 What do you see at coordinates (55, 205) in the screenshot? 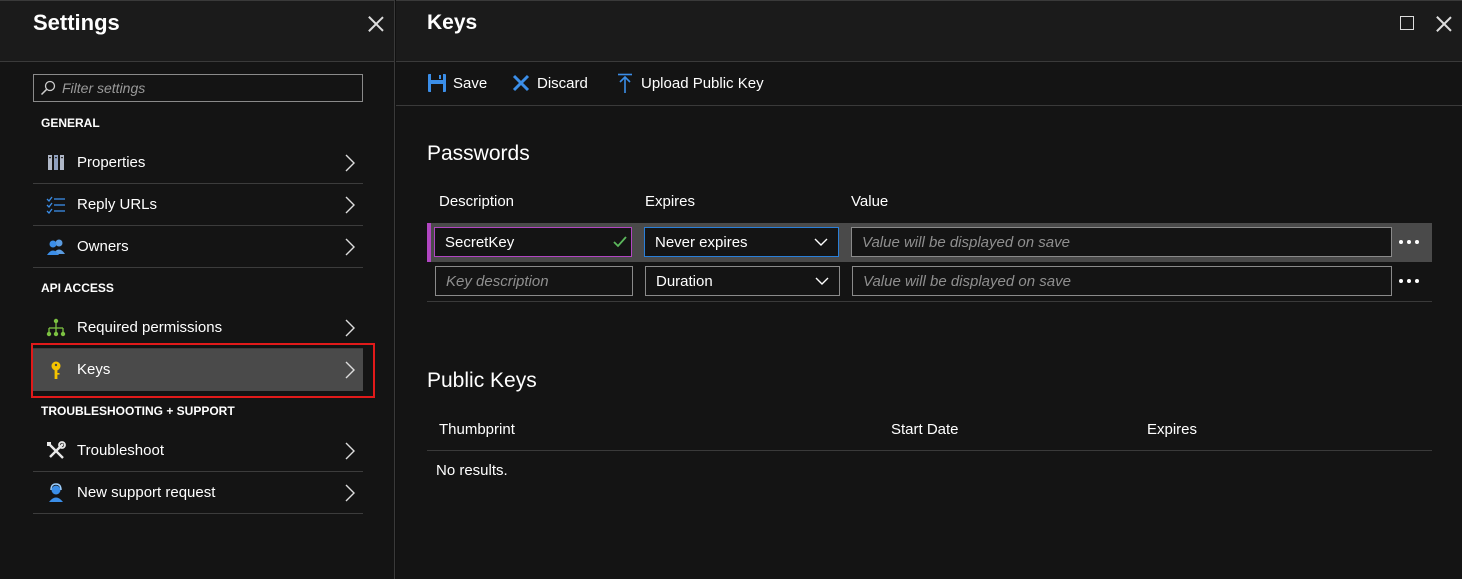
I see `list-icon` at bounding box center [55, 205].